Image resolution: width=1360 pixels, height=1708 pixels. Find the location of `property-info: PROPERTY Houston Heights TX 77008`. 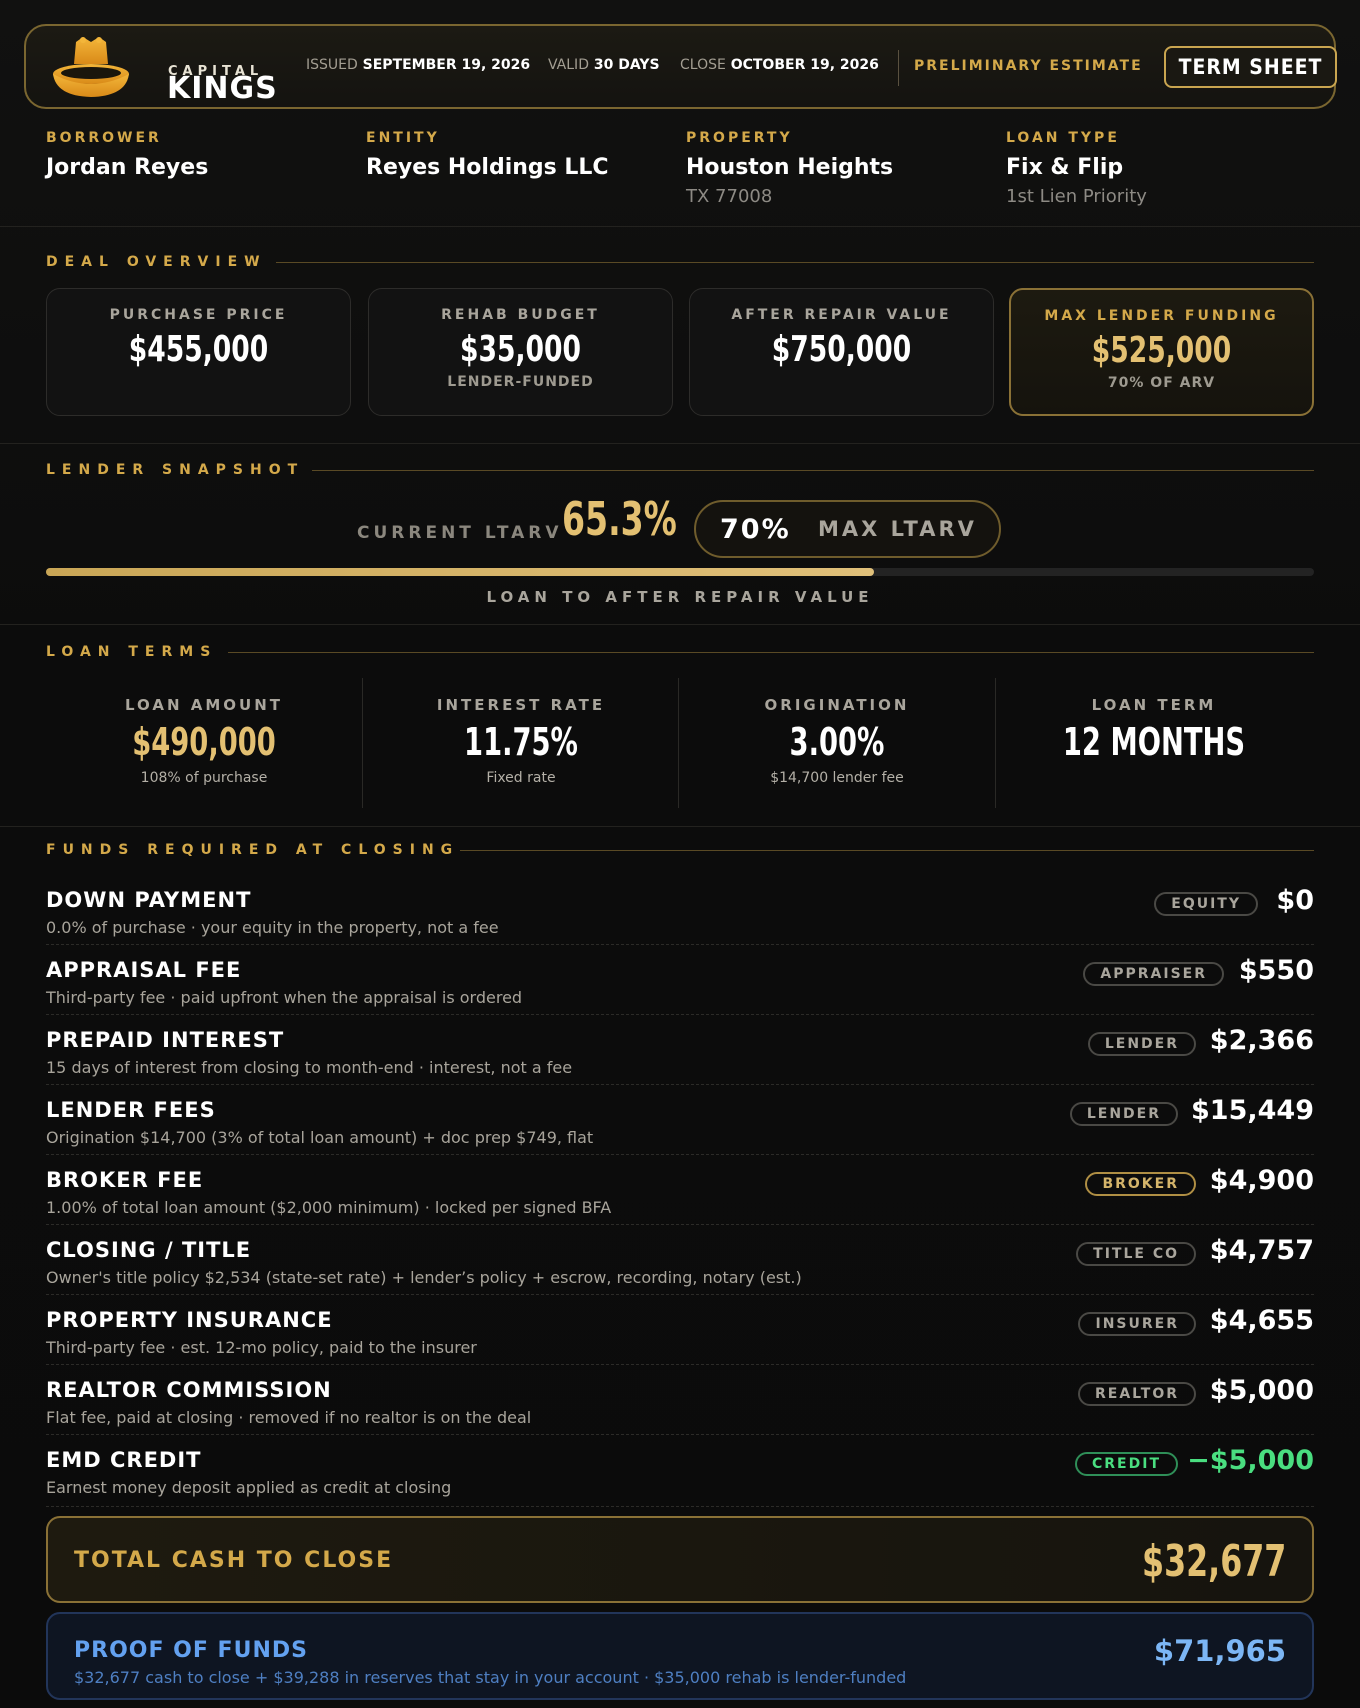

property-info: PROPERTY Houston Heights TX 77008 is located at coordinates (789, 168).